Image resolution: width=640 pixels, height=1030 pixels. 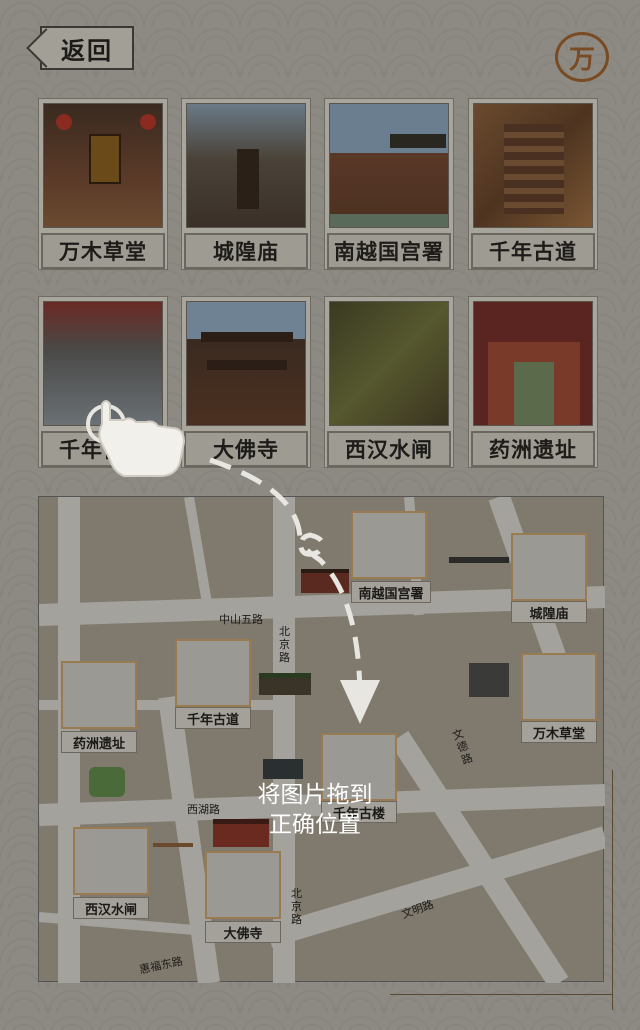 What do you see at coordinates (294, 590) in the screenshot?
I see `drag-path-icon` at bounding box center [294, 590].